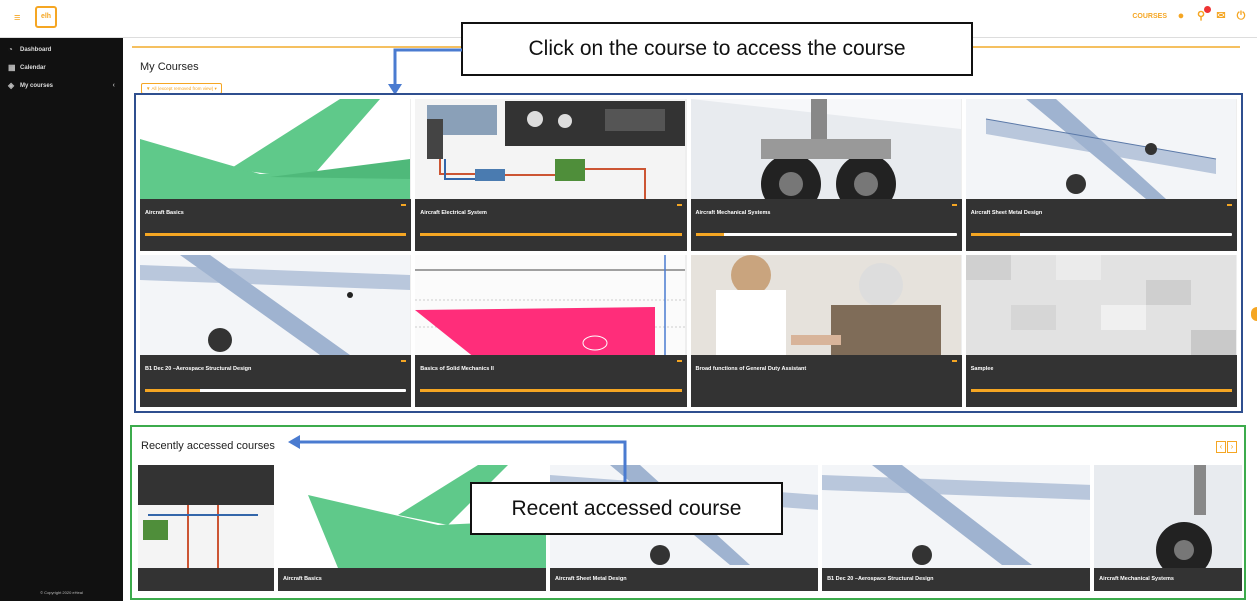 This screenshot has width=1257, height=601. I want to click on course-card: Aircraft Sheet Metal Design, so click(1101, 175).